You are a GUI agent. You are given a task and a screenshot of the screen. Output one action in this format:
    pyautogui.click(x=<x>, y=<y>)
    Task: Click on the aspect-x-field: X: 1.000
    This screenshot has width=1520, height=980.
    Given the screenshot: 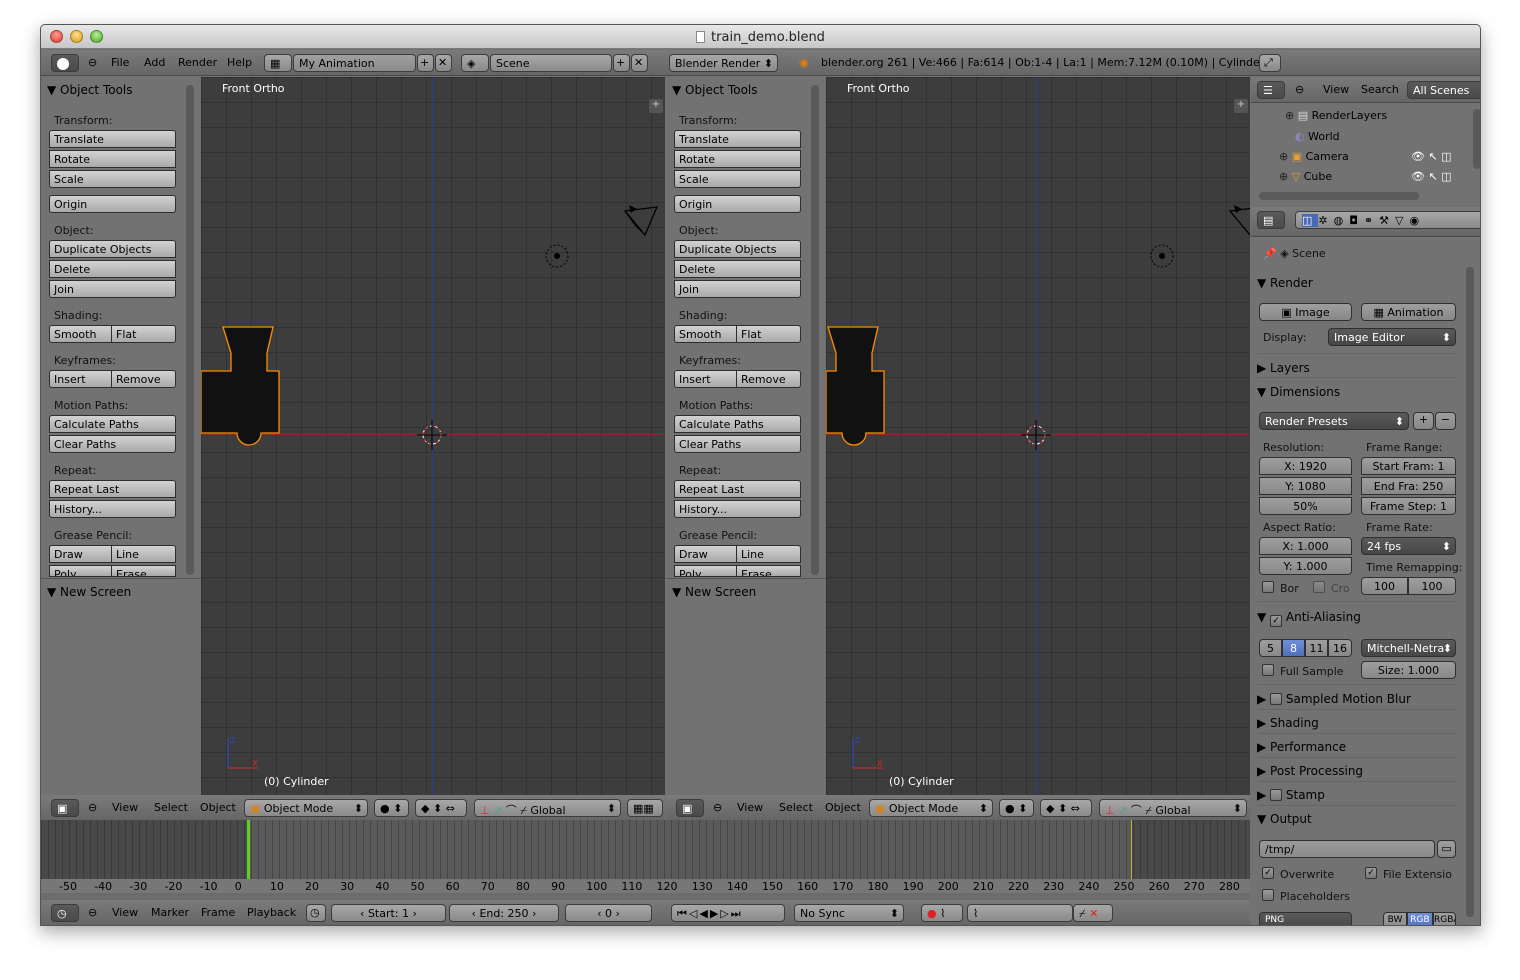 What is the action you would take?
    pyautogui.click(x=1305, y=546)
    